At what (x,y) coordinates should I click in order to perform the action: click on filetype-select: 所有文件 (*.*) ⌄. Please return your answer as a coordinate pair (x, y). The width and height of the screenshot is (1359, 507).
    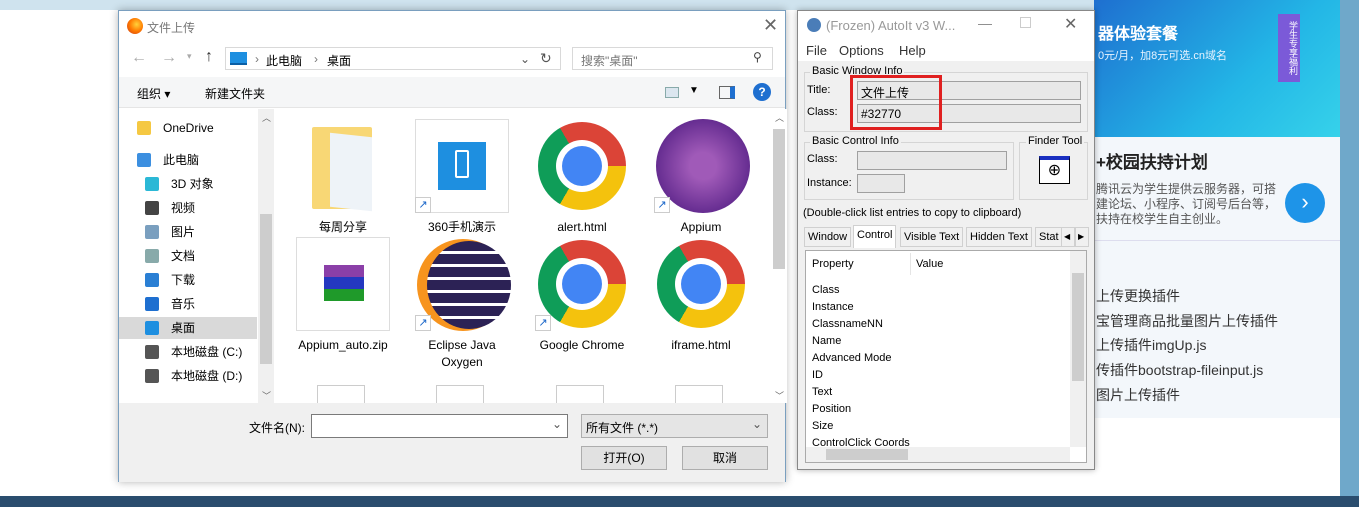
    Looking at the image, I should click on (674, 426).